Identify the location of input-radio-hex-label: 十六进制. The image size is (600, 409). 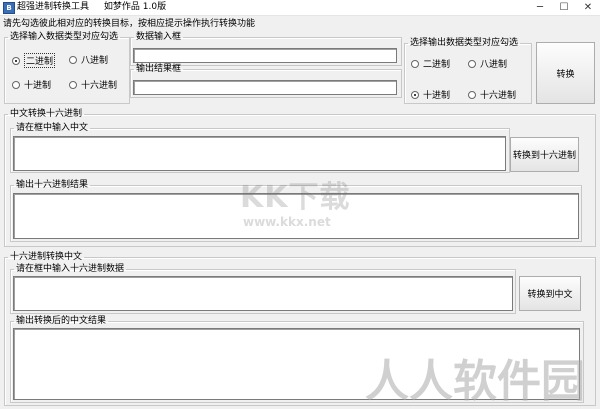
(99, 86).